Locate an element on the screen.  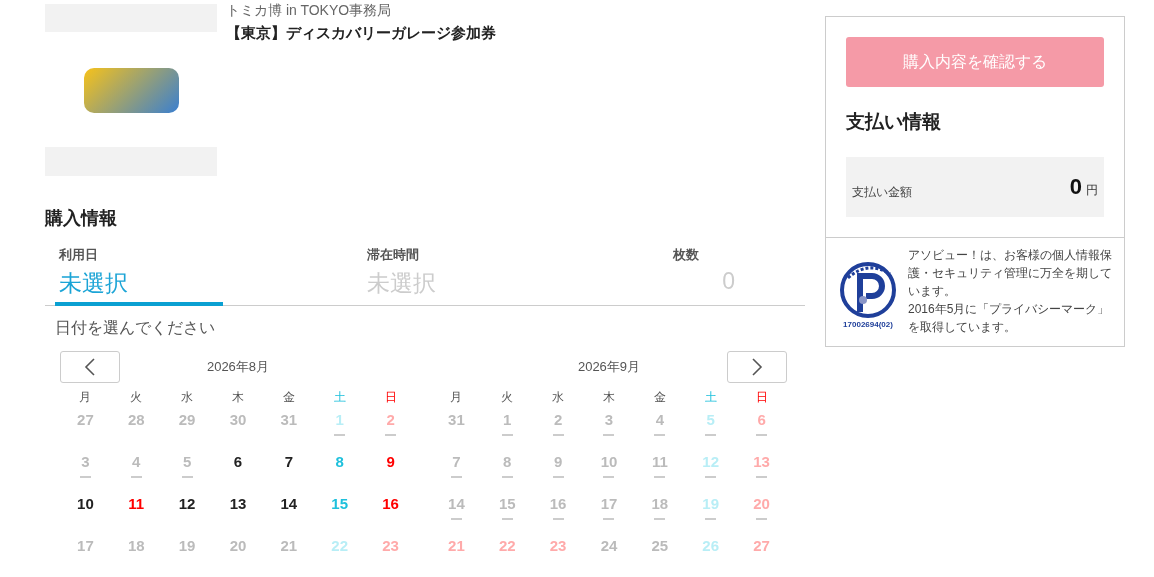
calendar-day: 26 is located at coordinates (711, 545).